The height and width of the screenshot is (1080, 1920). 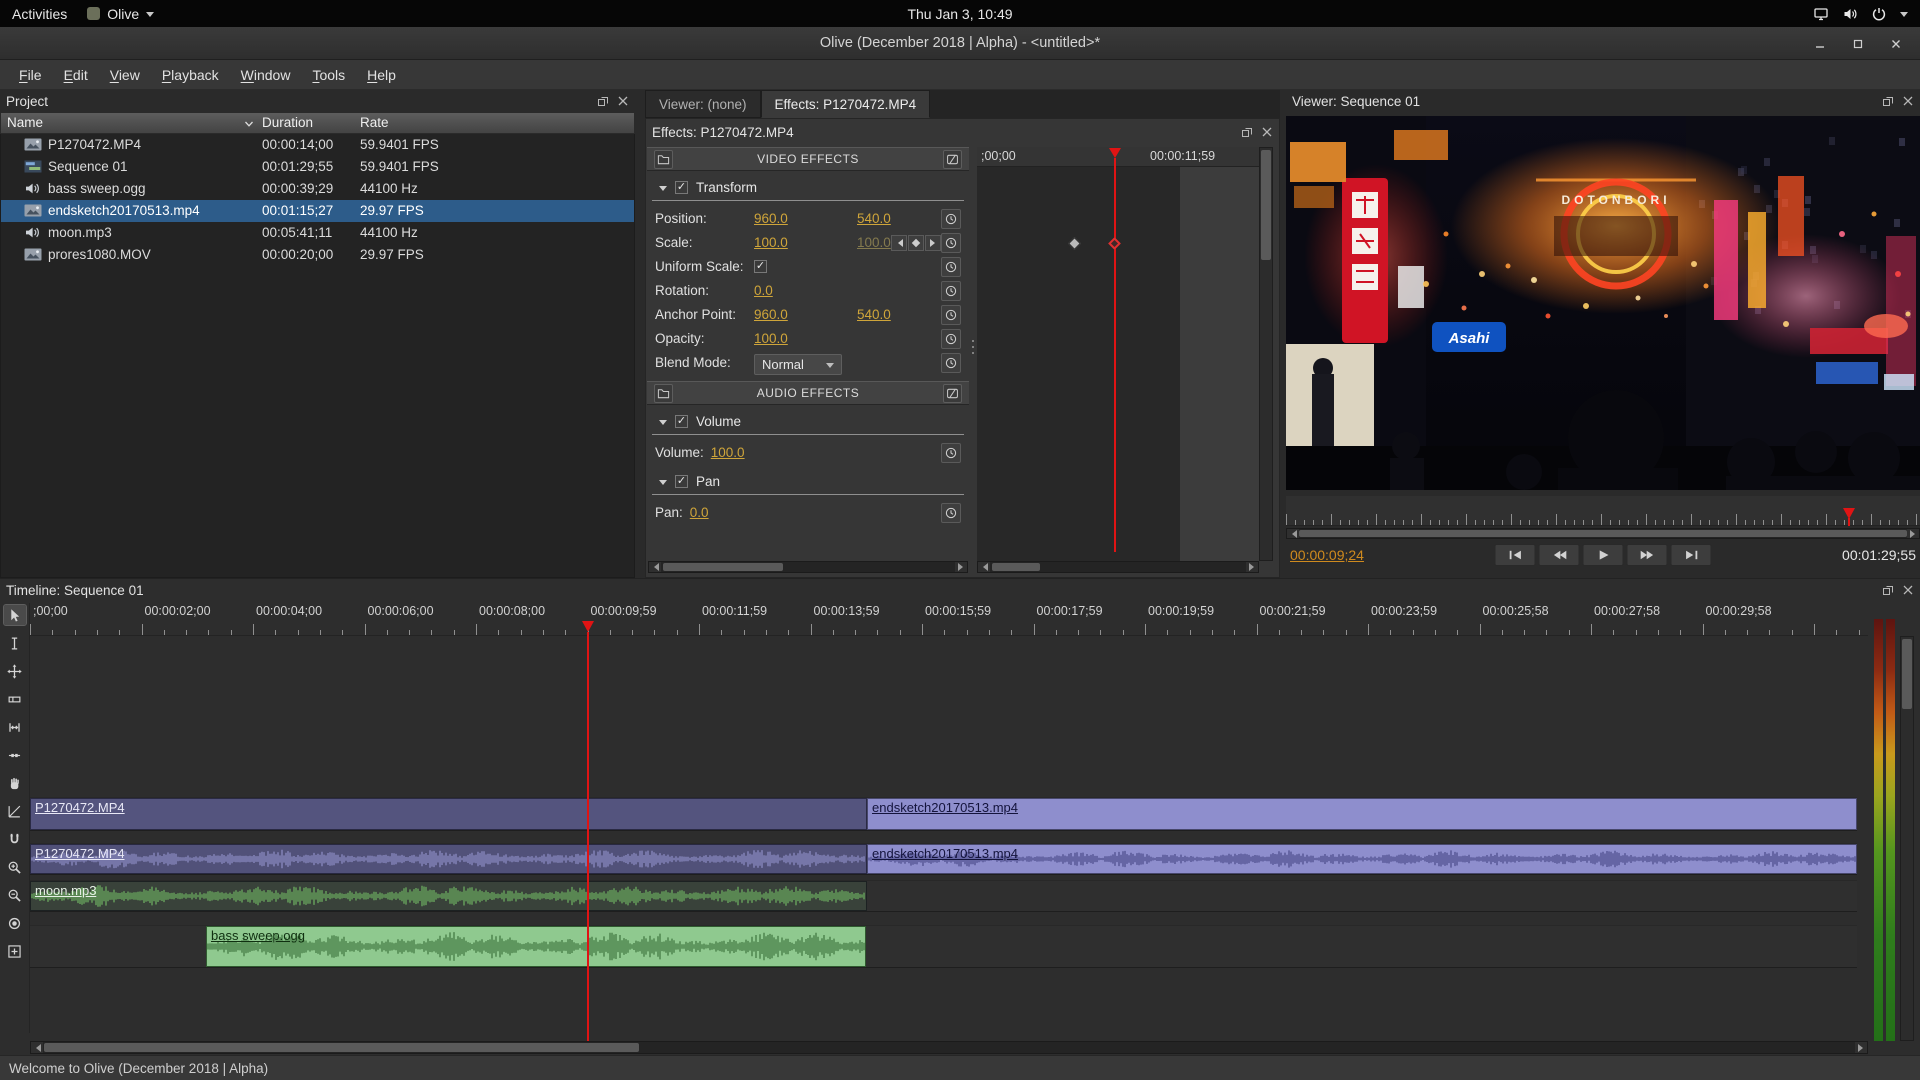 I want to click on menu-window: Window, so click(x=266, y=75).